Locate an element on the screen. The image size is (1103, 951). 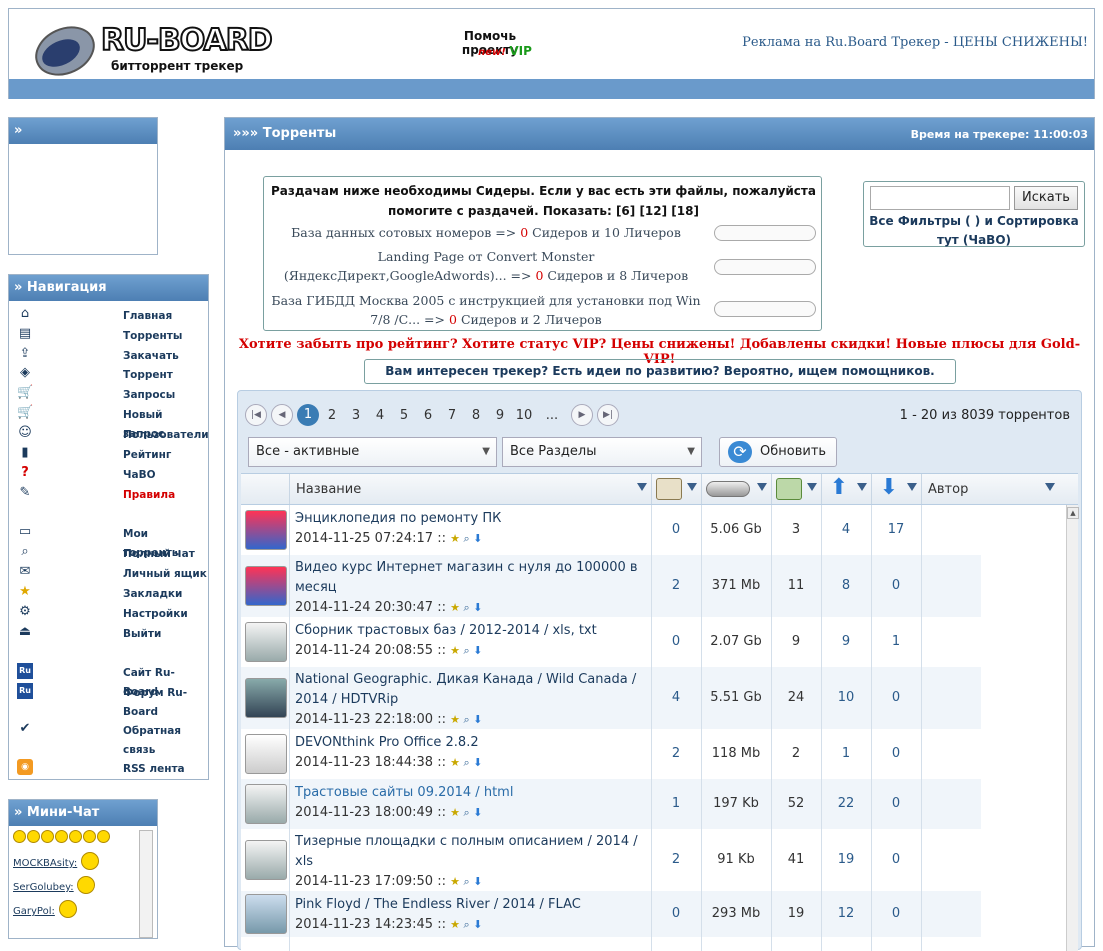
col-comments is located at coordinates (676, 489).